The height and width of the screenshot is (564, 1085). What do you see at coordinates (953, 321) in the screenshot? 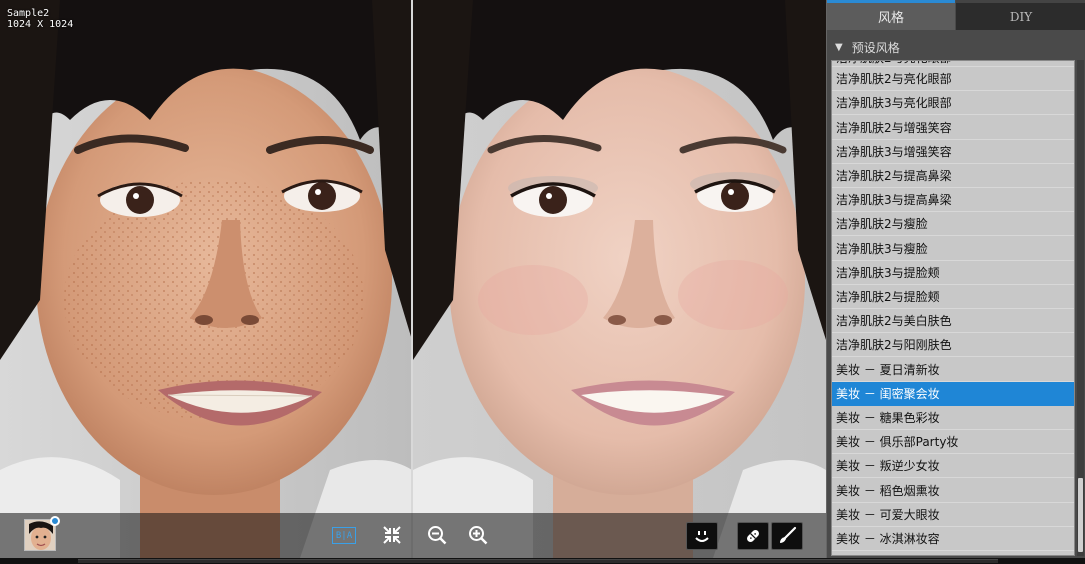
I see `preset-list-item: 洁净肌肤2与美白肤色` at bounding box center [953, 321].